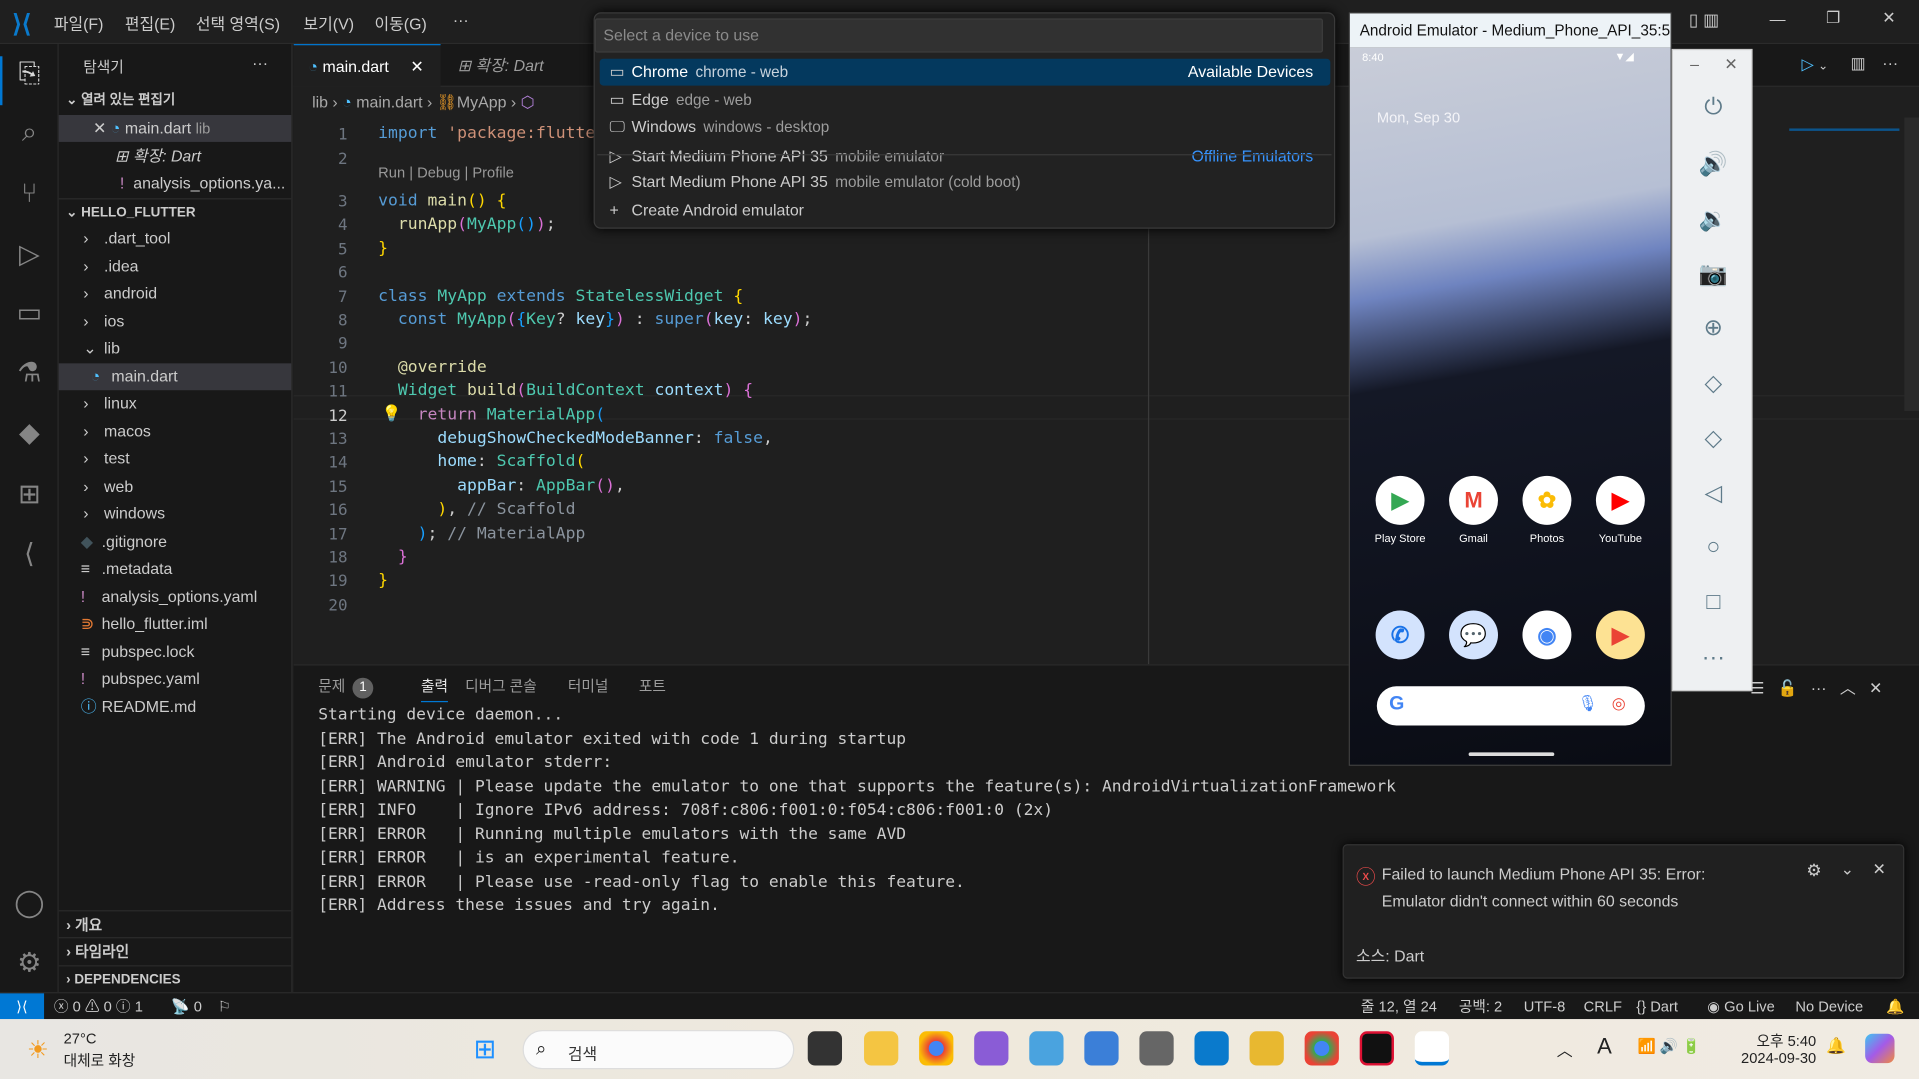 The width and height of the screenshot is (1919, 1079). What do you see at coordinates (175, 211) in the screenshot?
I see `project-section: ⌄ HELLO_FLUTTER` at bounding box center [175, 211].